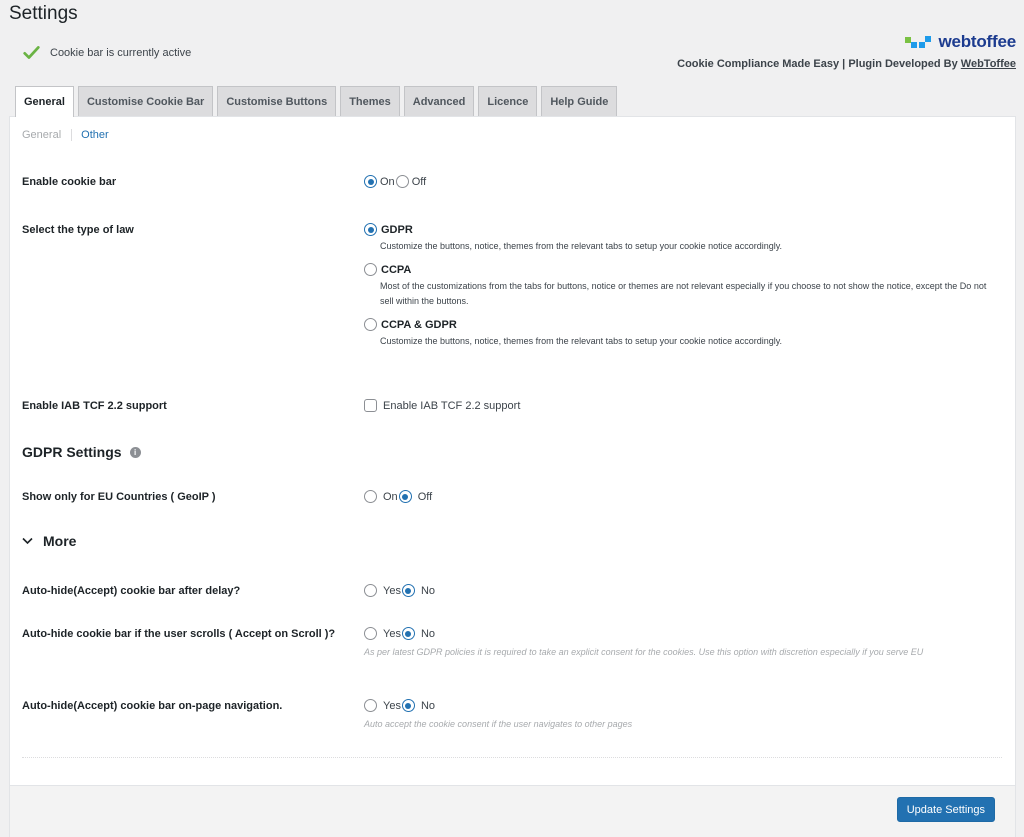  Describe the element at coordinates (846, 42) in the screenshot. I see `webtoffee-logo: webtoffee` at that location.